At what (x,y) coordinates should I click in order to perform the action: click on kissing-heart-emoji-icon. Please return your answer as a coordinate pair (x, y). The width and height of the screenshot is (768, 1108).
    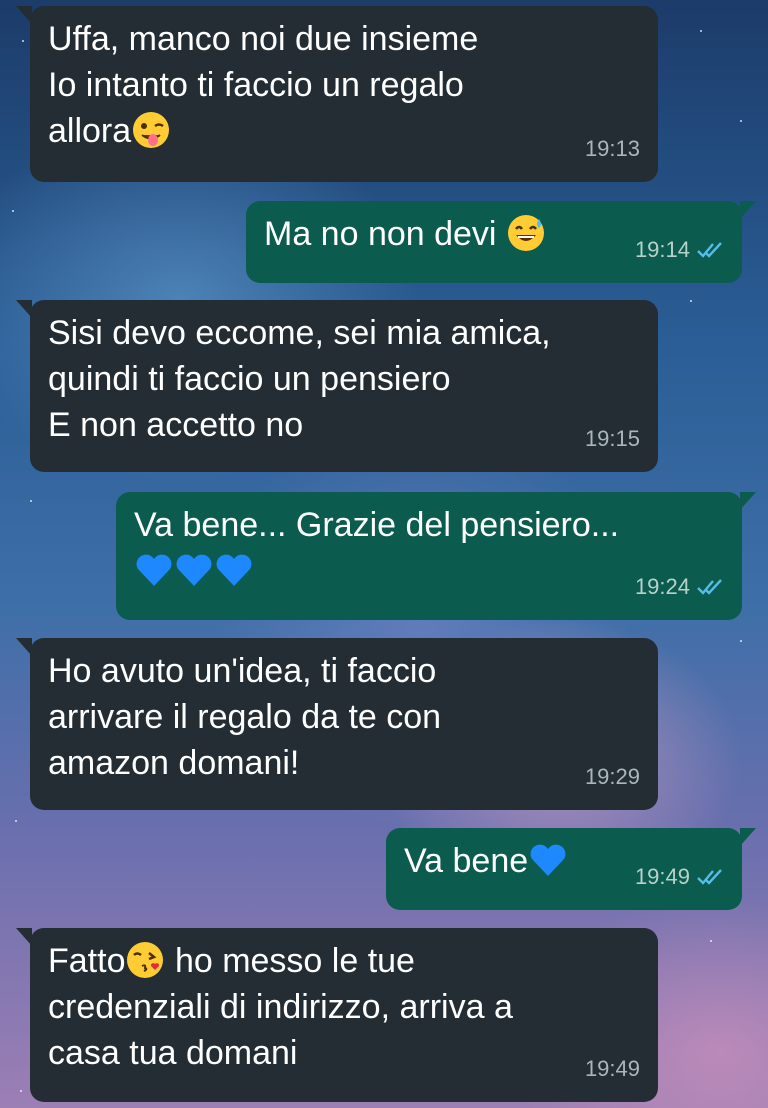
    Looking at the image, I should click on (145, 960).